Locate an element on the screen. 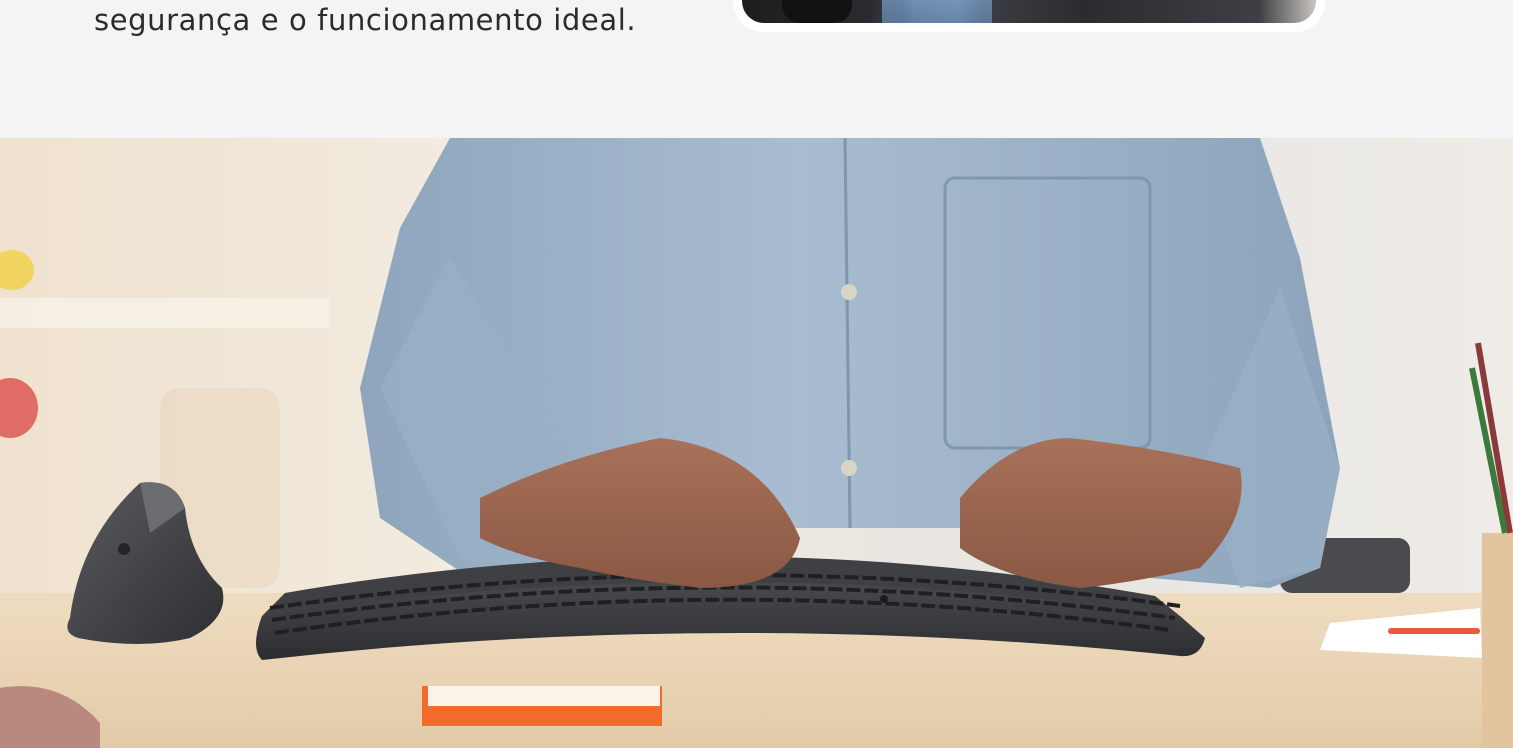 The height and width of the screenshot is (748, 1513). thumbnail-shape-shirt is located at coordinates (937, 11).